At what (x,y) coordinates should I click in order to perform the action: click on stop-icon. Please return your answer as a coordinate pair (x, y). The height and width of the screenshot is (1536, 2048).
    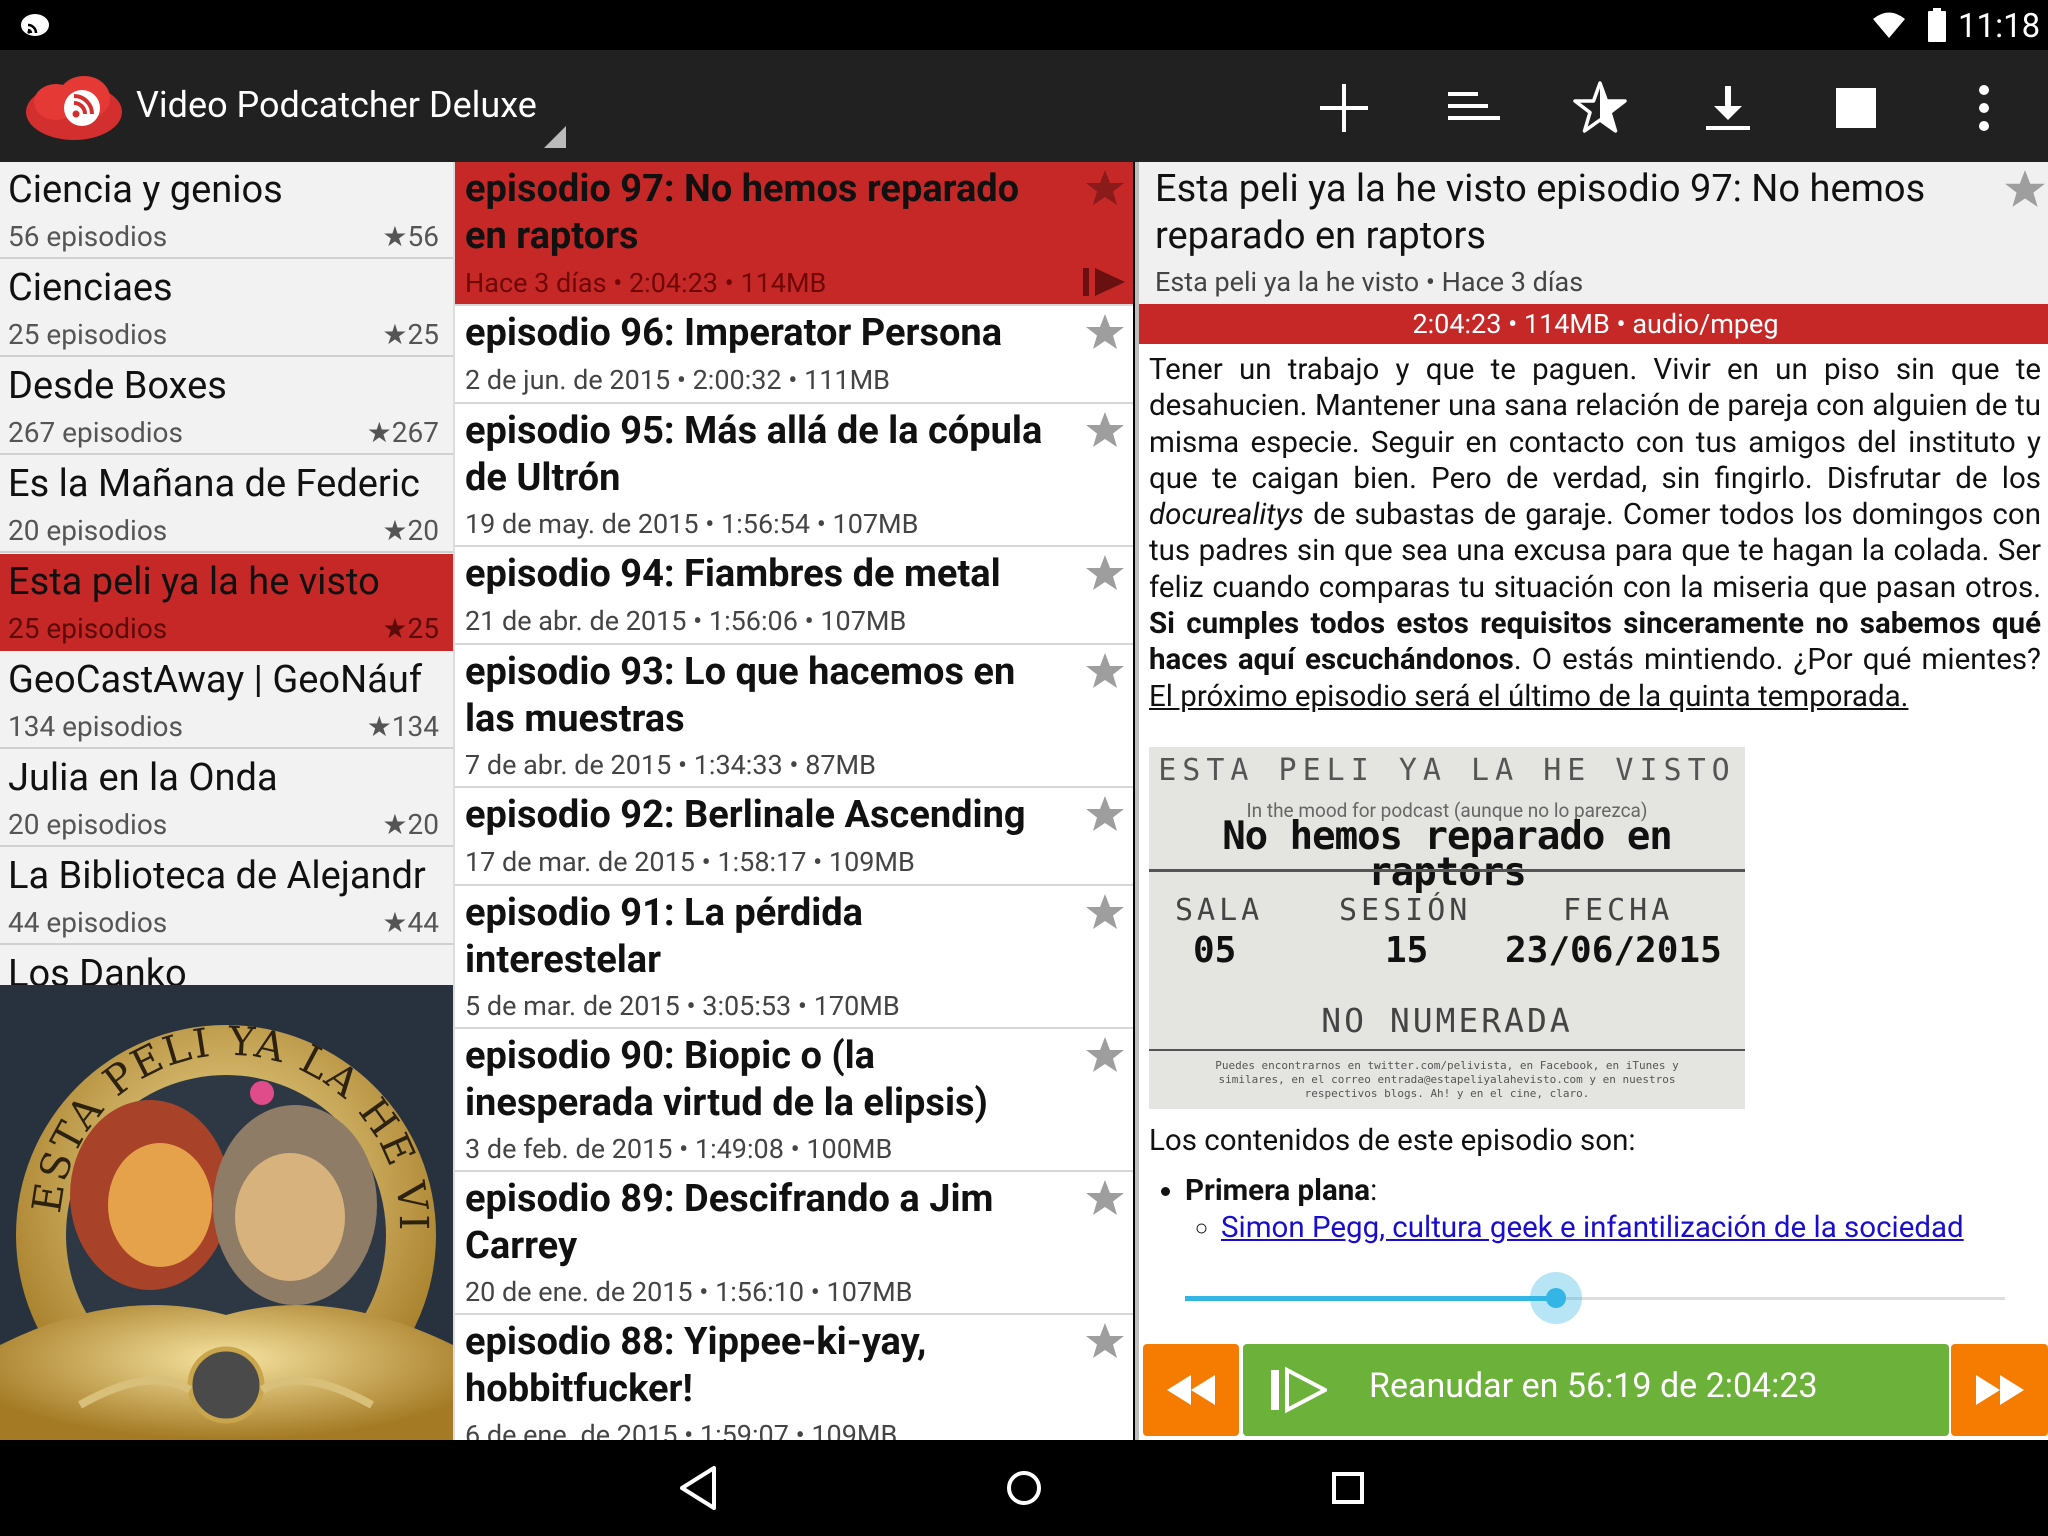
    Looking at the image, I should click on (1856, 108).